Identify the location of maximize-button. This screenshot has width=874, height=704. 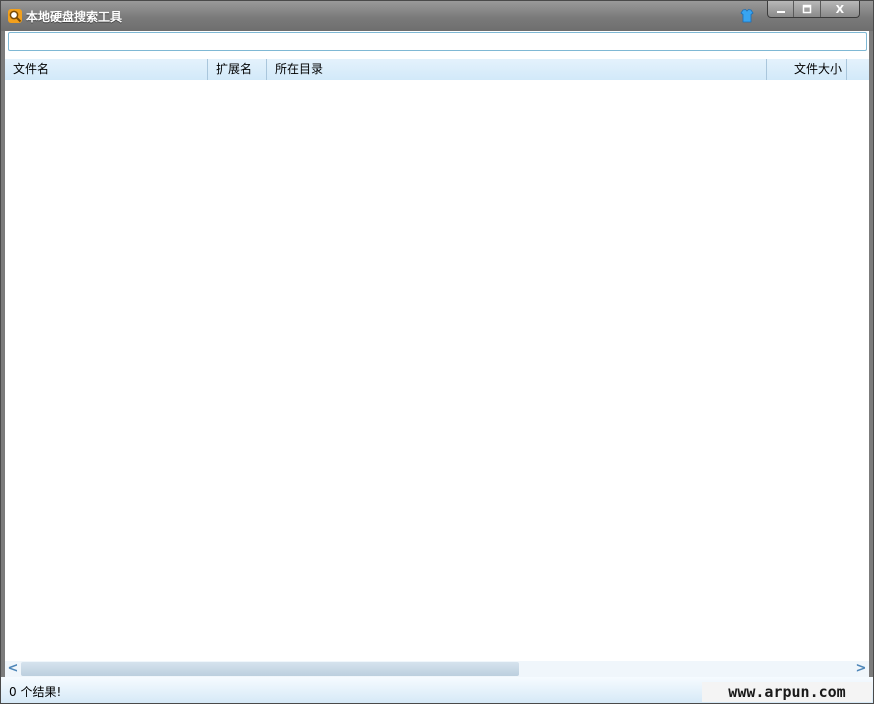
(807, 9).